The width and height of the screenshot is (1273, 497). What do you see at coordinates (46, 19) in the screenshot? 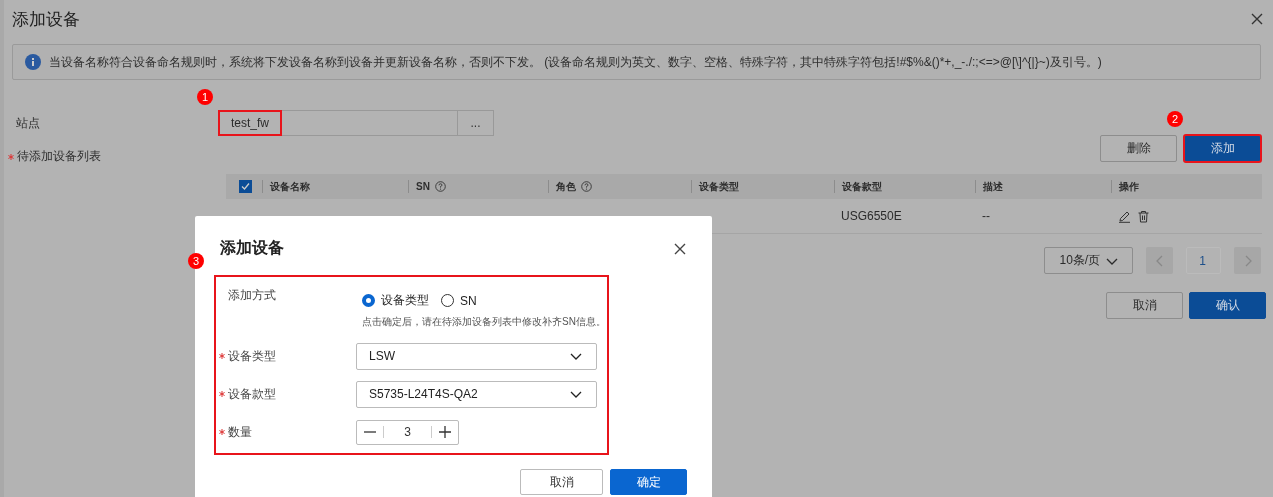
I see `page-title: 添加设备` at bounding box center [46, 19].